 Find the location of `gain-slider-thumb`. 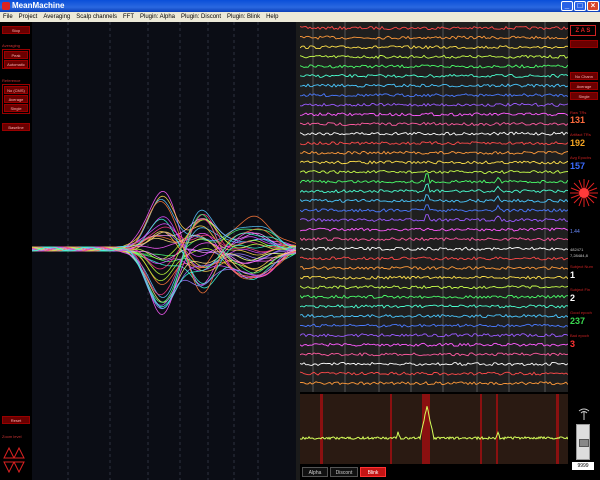

gain-slider-thumb is located at coordinates (584, 443).